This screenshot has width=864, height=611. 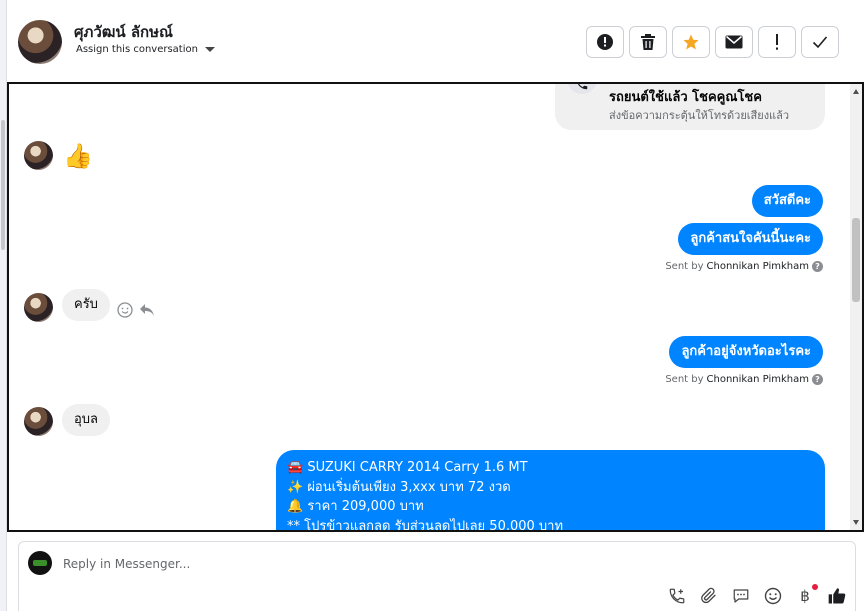 I want to click on message-bubble-incoming: อุบล, so click(x=86, y=420).